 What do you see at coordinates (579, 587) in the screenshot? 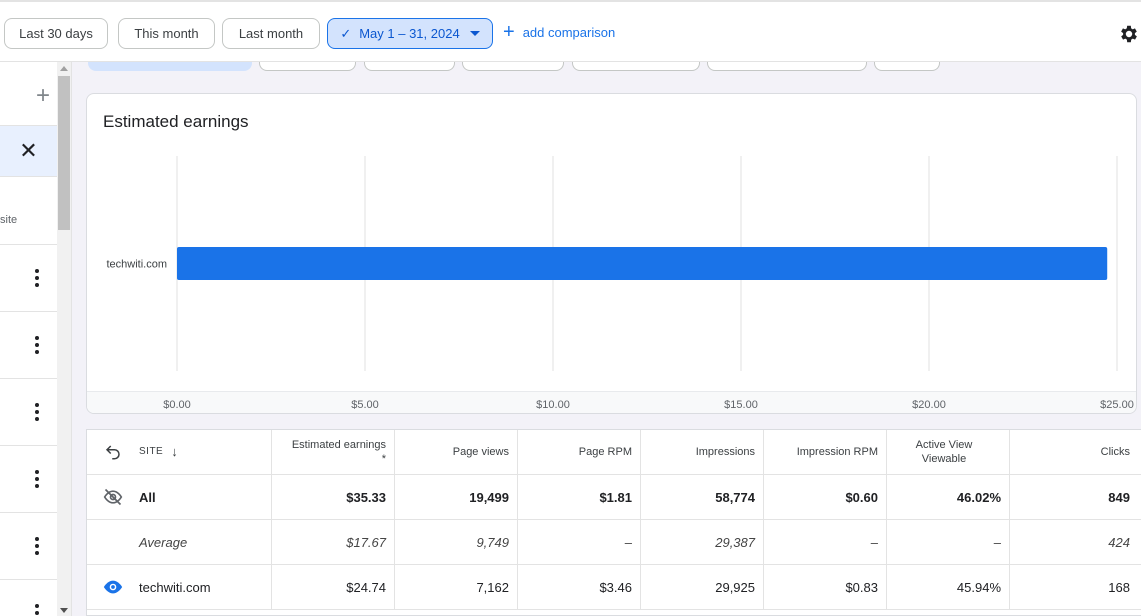
I see `page-rpm-cell: $3.46` at bounding box center [579, 587].